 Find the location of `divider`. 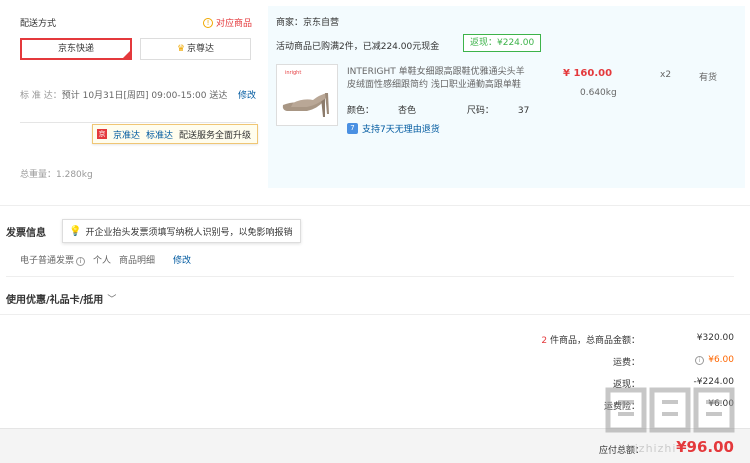

divider is located at coordinates (138, 122).